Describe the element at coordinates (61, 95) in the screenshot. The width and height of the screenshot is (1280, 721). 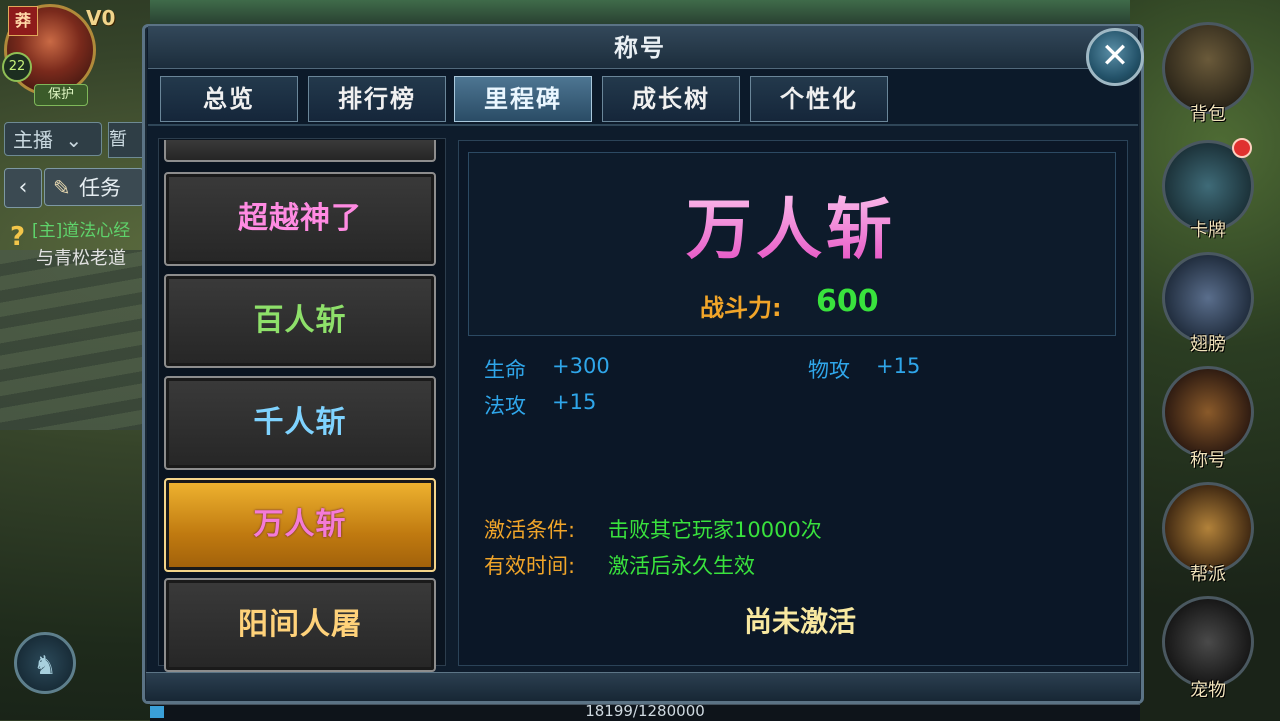
I see `protect-status: 保护` at that location.